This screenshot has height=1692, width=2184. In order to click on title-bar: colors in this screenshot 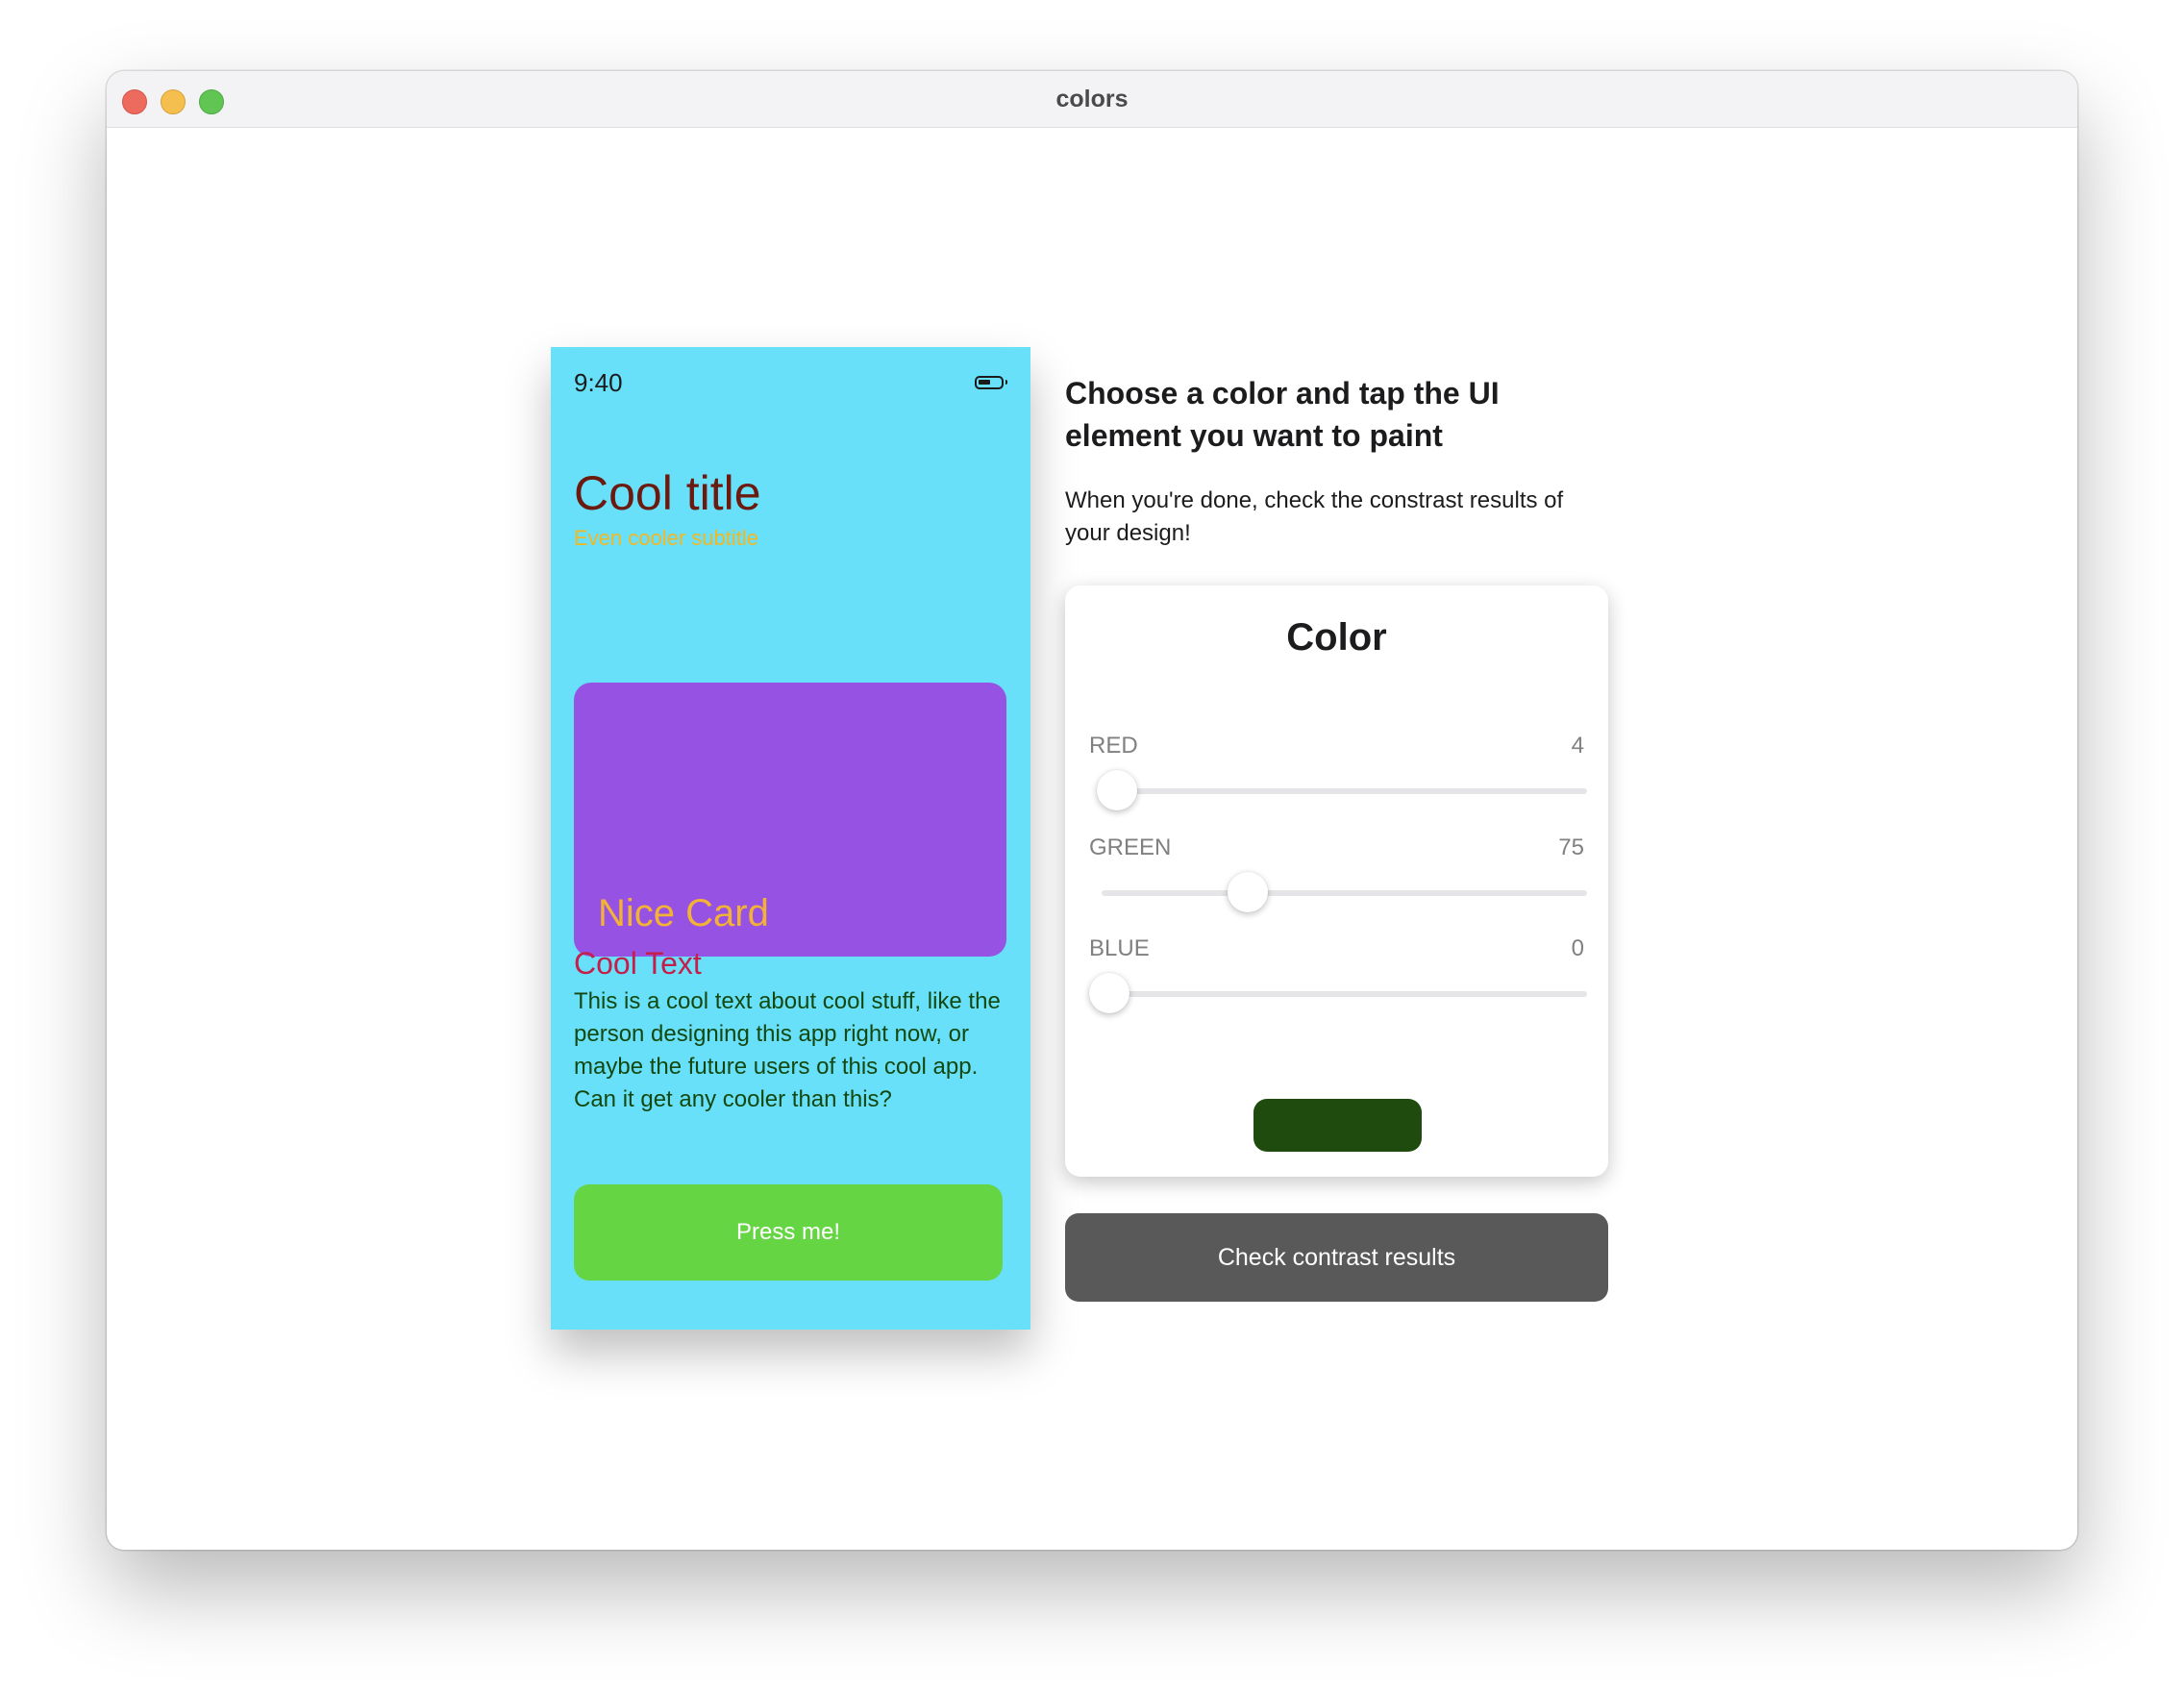, I will do `click(1092, 99)`.